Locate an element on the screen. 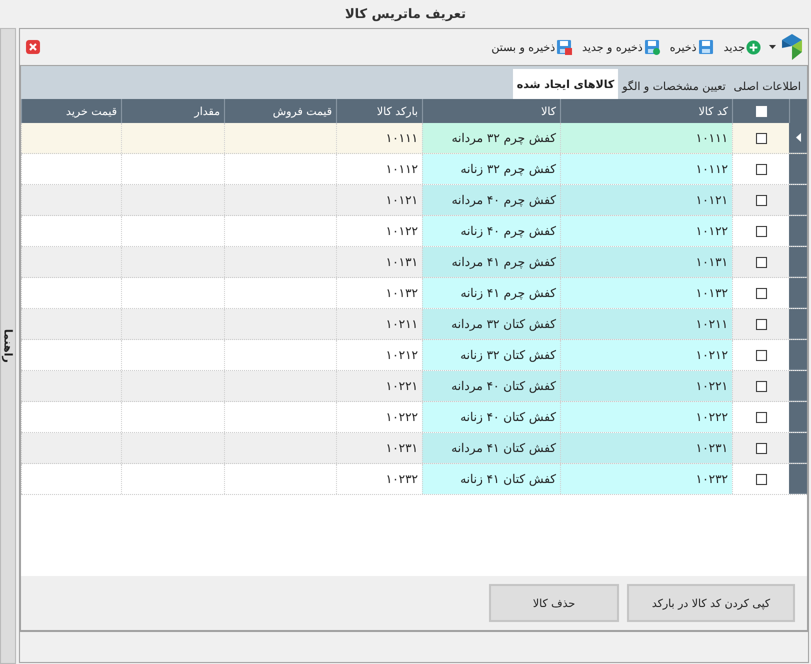  toolbar-button: ذخیره و جدید is located at coordinates (621, 47).